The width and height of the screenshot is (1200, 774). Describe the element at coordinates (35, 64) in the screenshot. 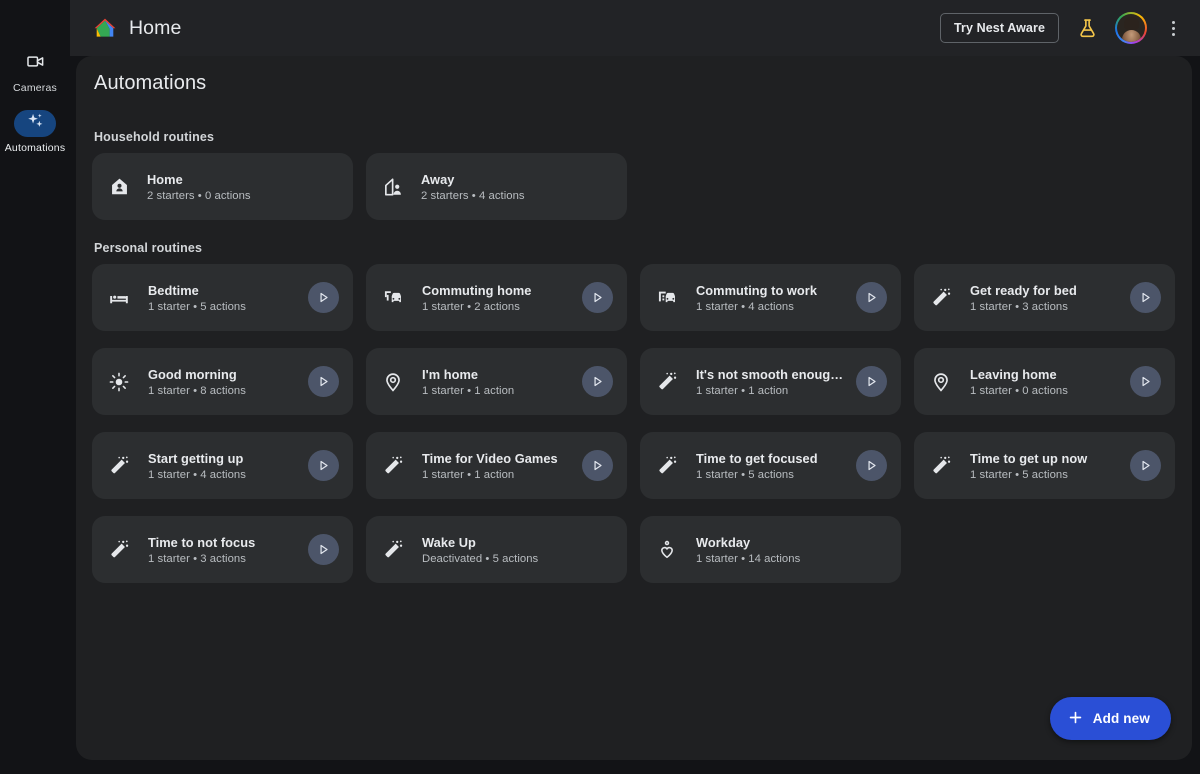

I see `video-camera-icon` at that location.